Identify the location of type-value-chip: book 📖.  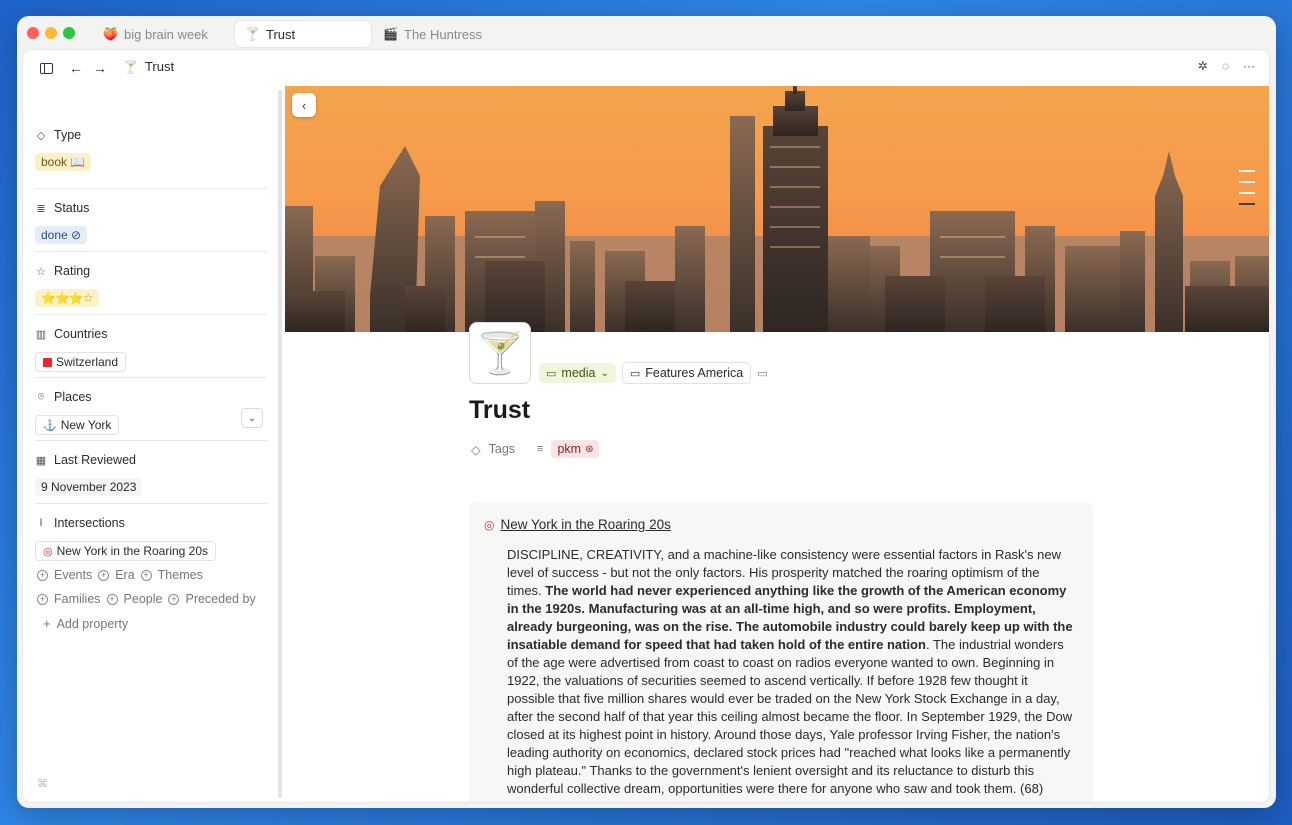
(63, 162).